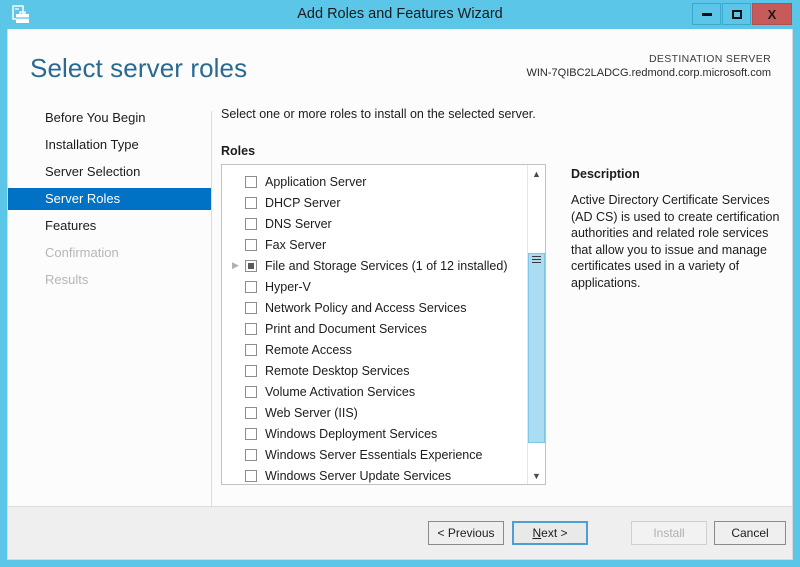 Image resolution: width=800 pixels, height=567 pixels. What do you see at coordinates (351, 433) in the screenshot?
I see `role-label: Windows Deployment Services` at bounding box center [351, 433].